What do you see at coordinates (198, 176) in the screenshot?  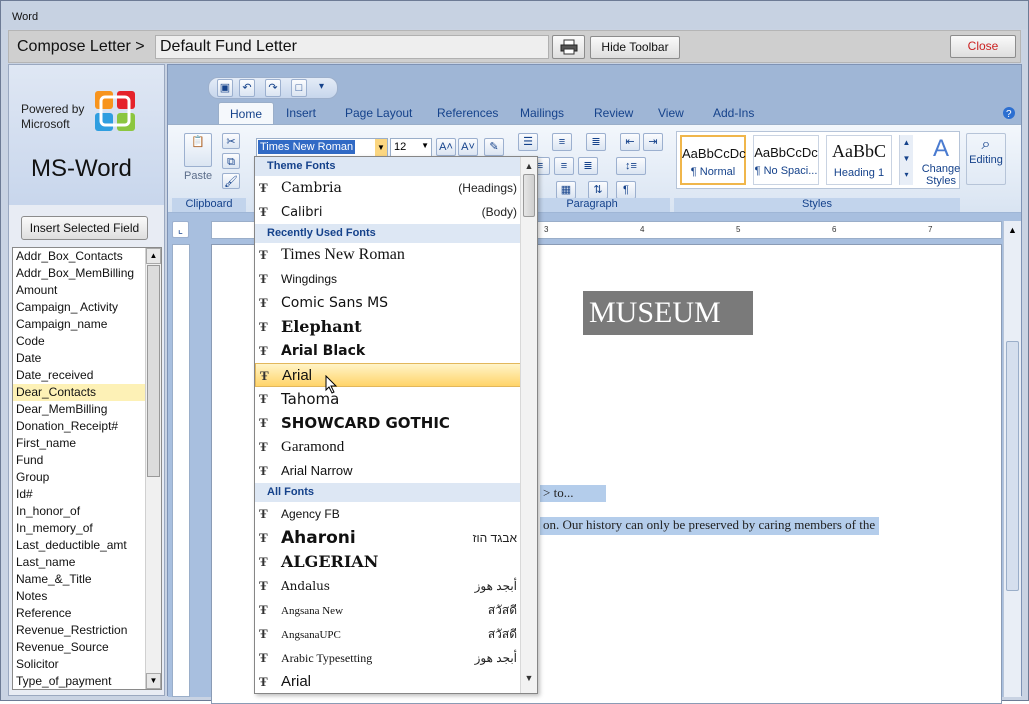 I see `paste-label: Paste` at bounding box center [198, 176].